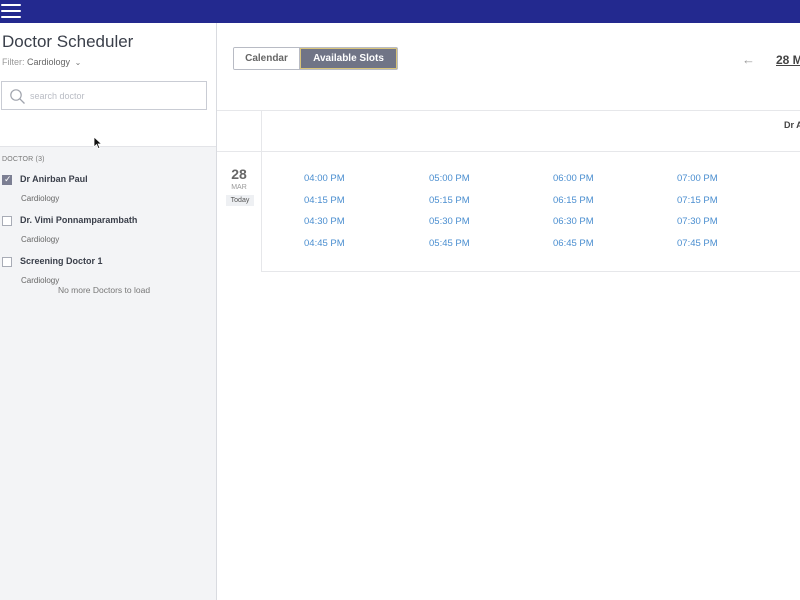  Describe the element at coordinates (508, 131) in the screenshot. I see `grid-header: Dr A` at that location.